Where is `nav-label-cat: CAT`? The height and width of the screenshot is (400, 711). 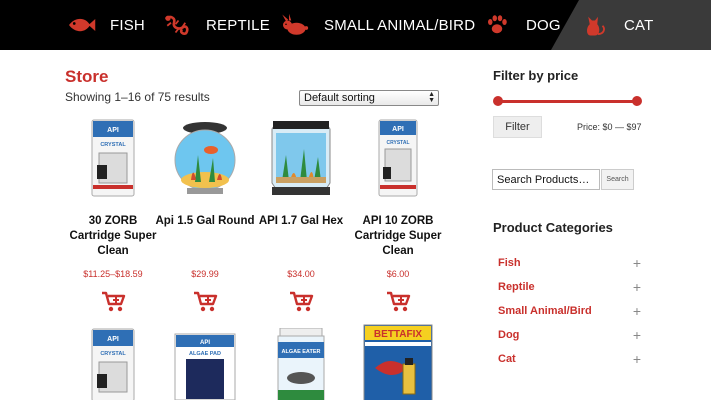
nav-label-cat: CAT is located at coordinates (639, 25).